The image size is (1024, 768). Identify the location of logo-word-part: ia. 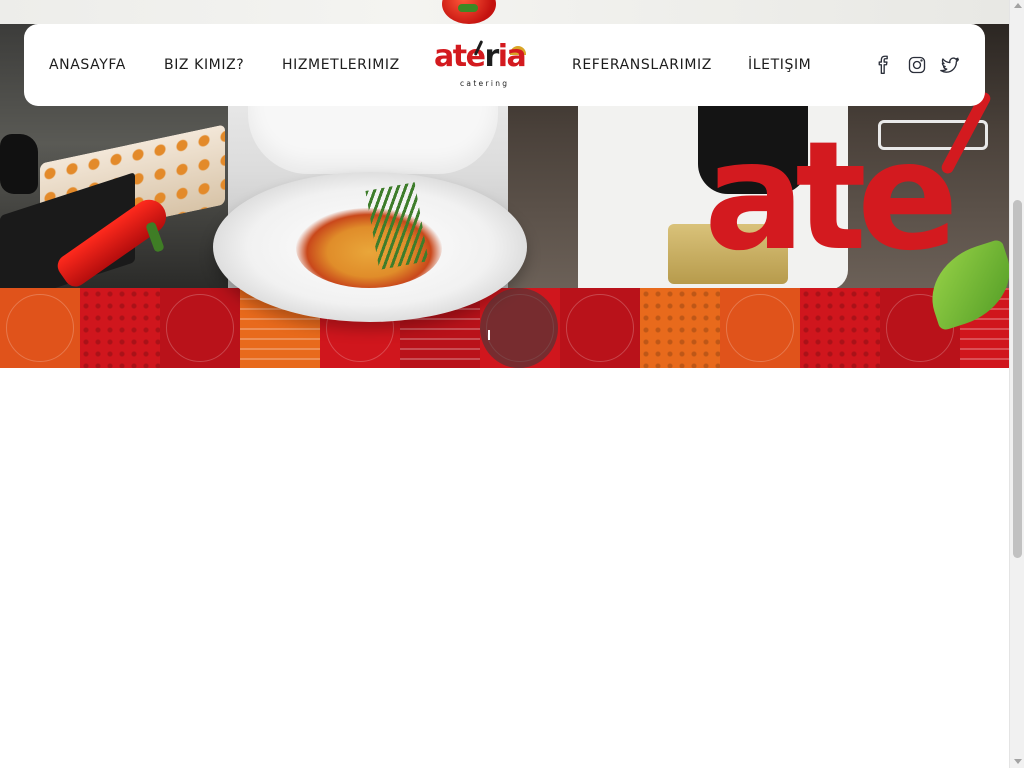
(512, 56).